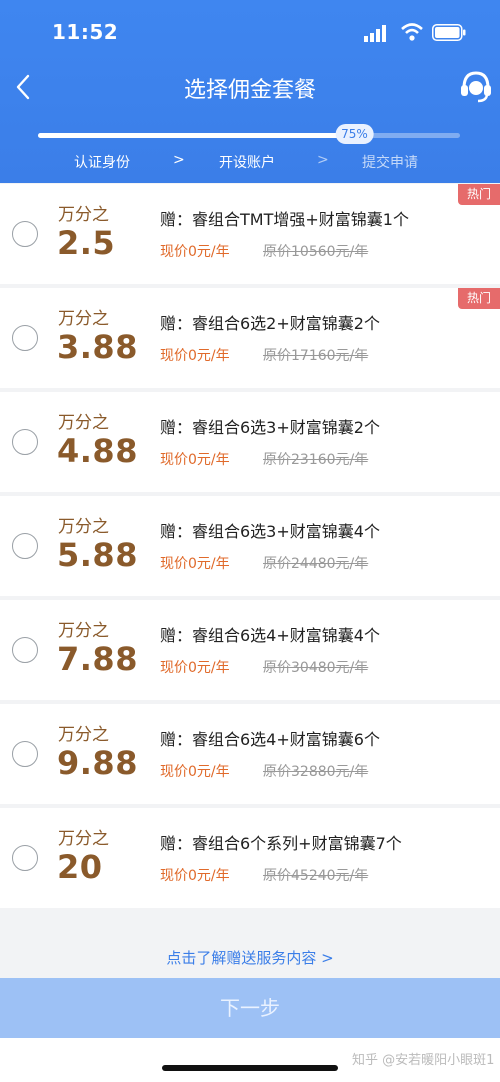 Image resolution: width=500 pixels, height=1082 pixels. I want to click on package-option: 万分之 5.88 赠：睿组合6选3+财富锦囊4个 现价0元/年 原价24480元/年, so click(250, 546).